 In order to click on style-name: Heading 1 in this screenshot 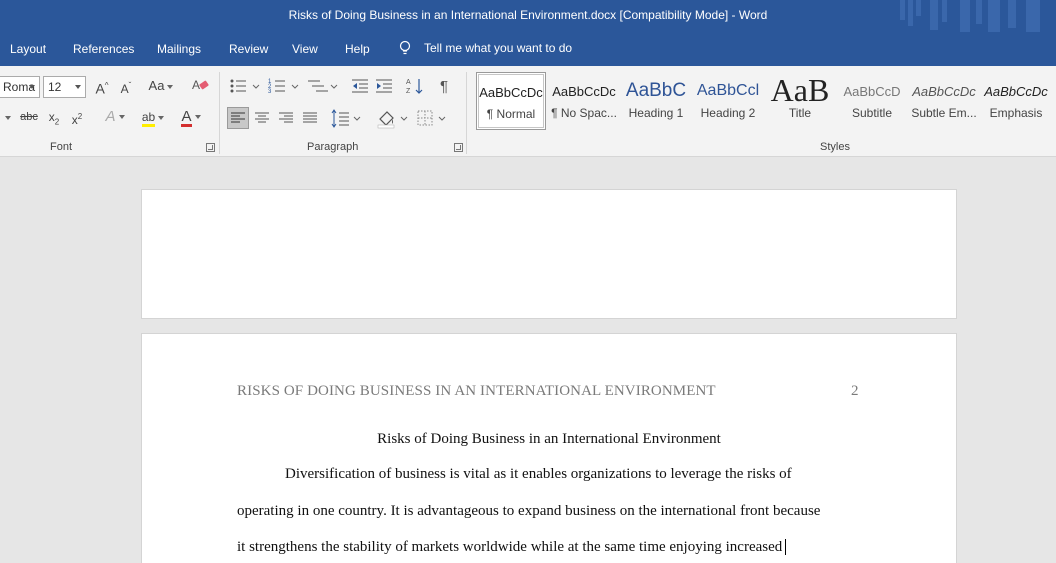, I will do `click(656, 113)`.